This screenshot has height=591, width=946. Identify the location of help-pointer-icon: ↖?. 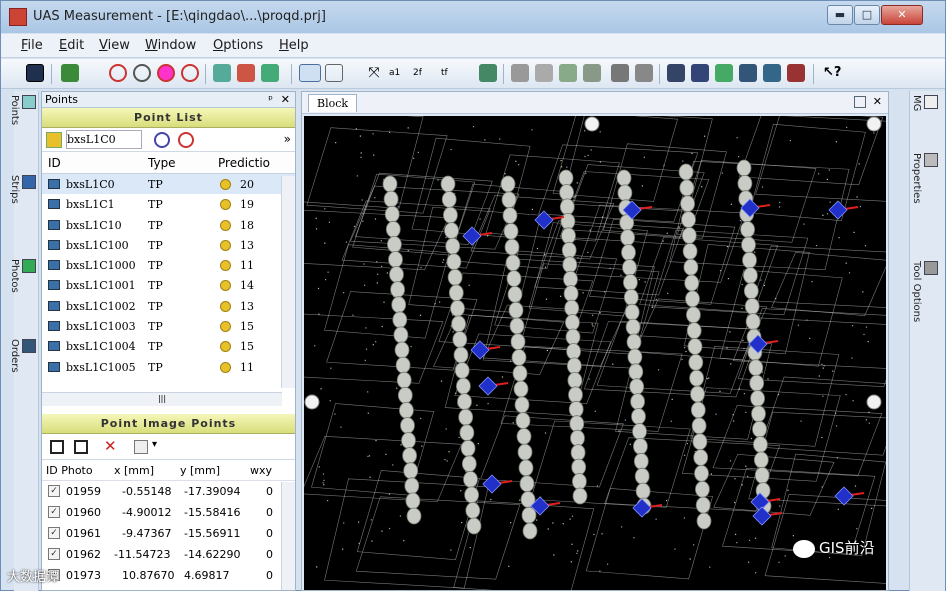
(832, 72).